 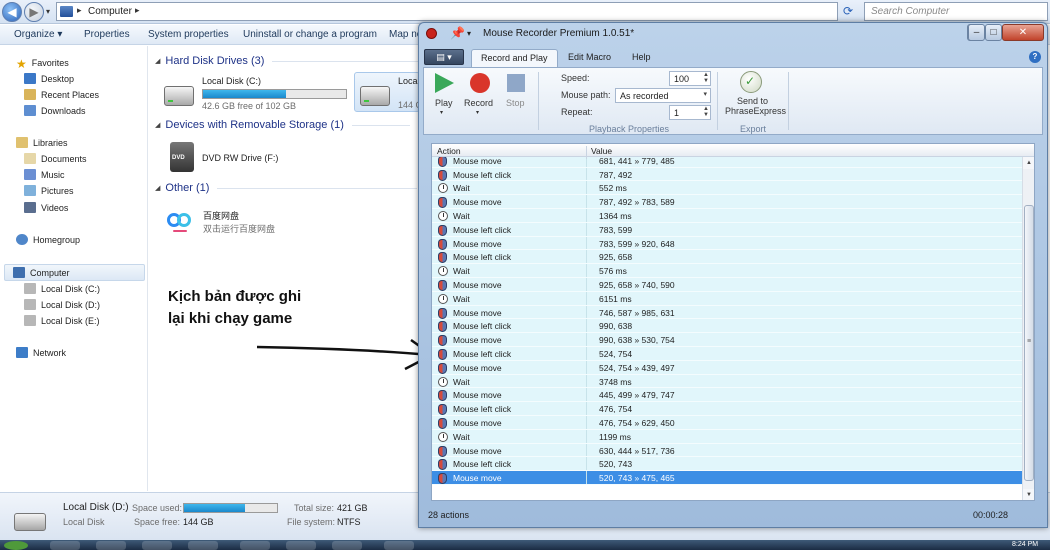 I want to click on mouse-path-select: As recorded ▾, so click(x=663, y=95).